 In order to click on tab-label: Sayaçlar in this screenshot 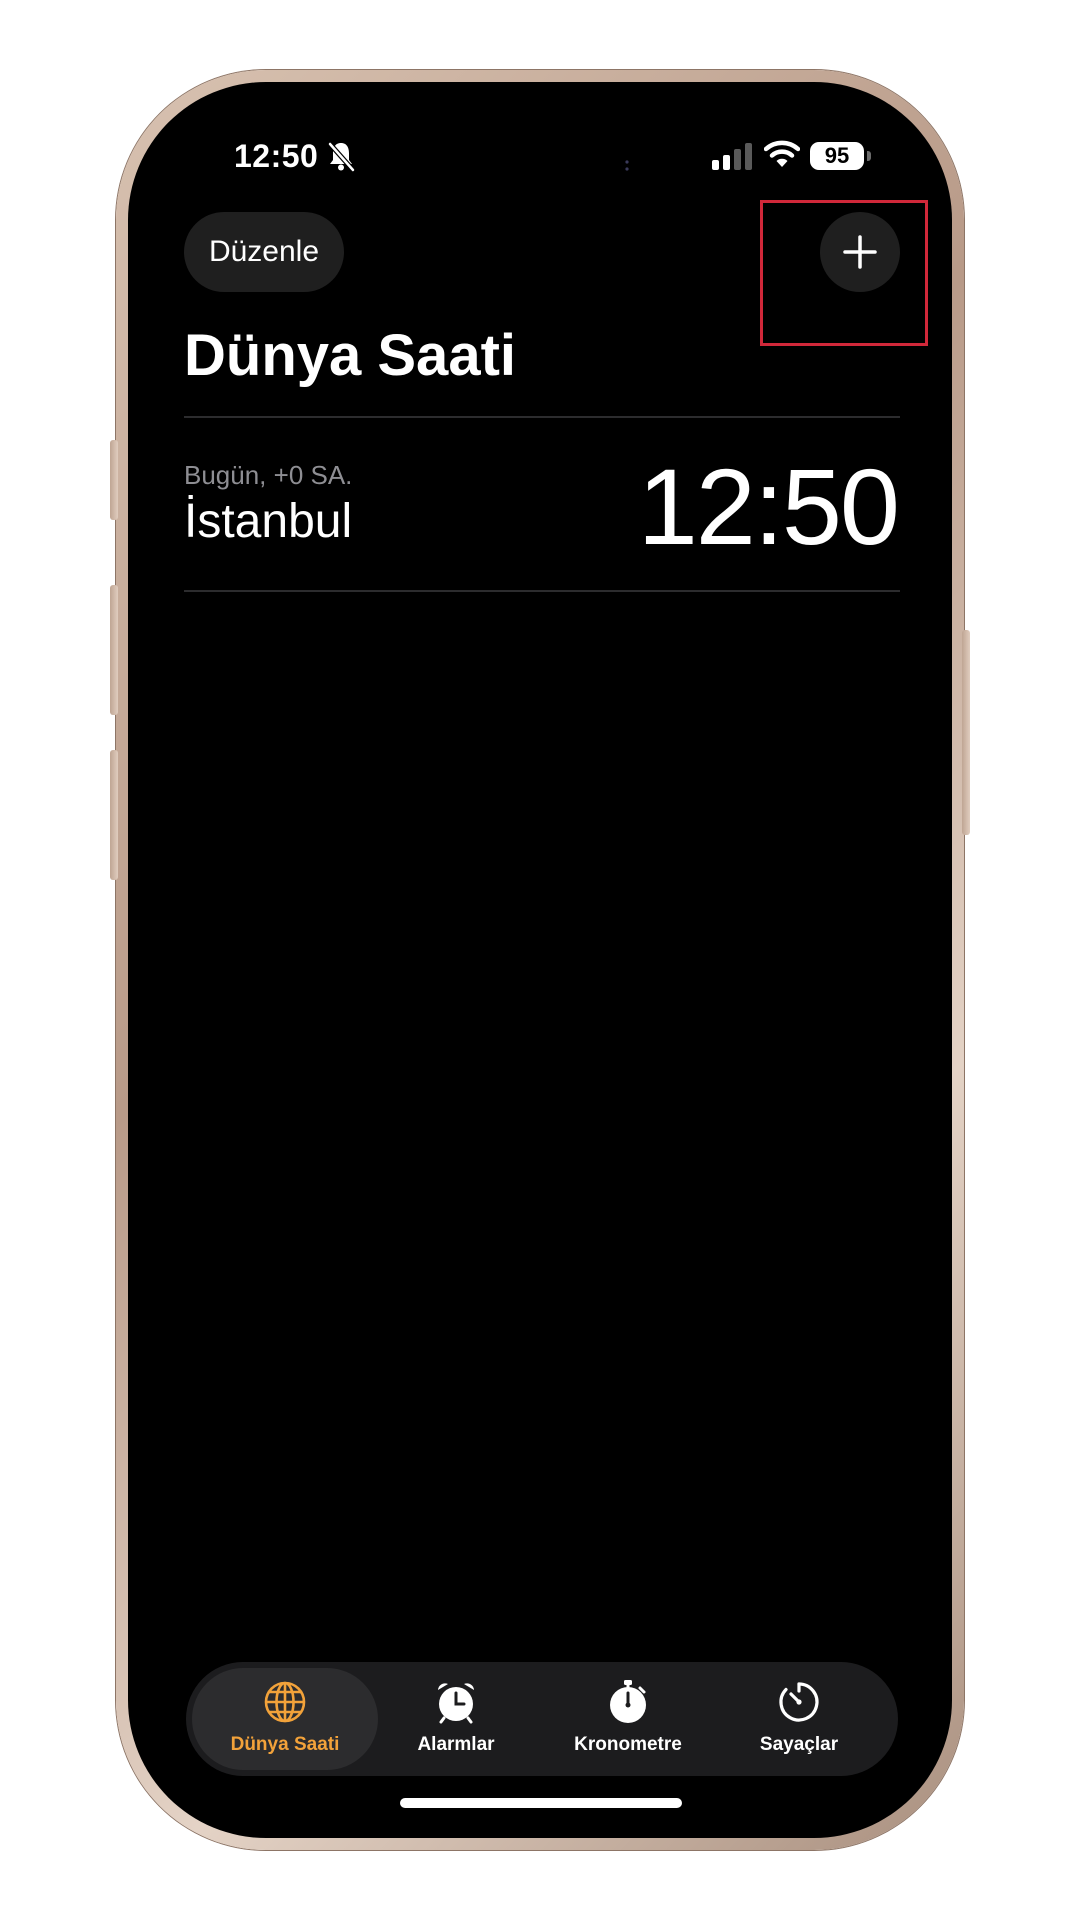, I will do `click(799, 1744)`.